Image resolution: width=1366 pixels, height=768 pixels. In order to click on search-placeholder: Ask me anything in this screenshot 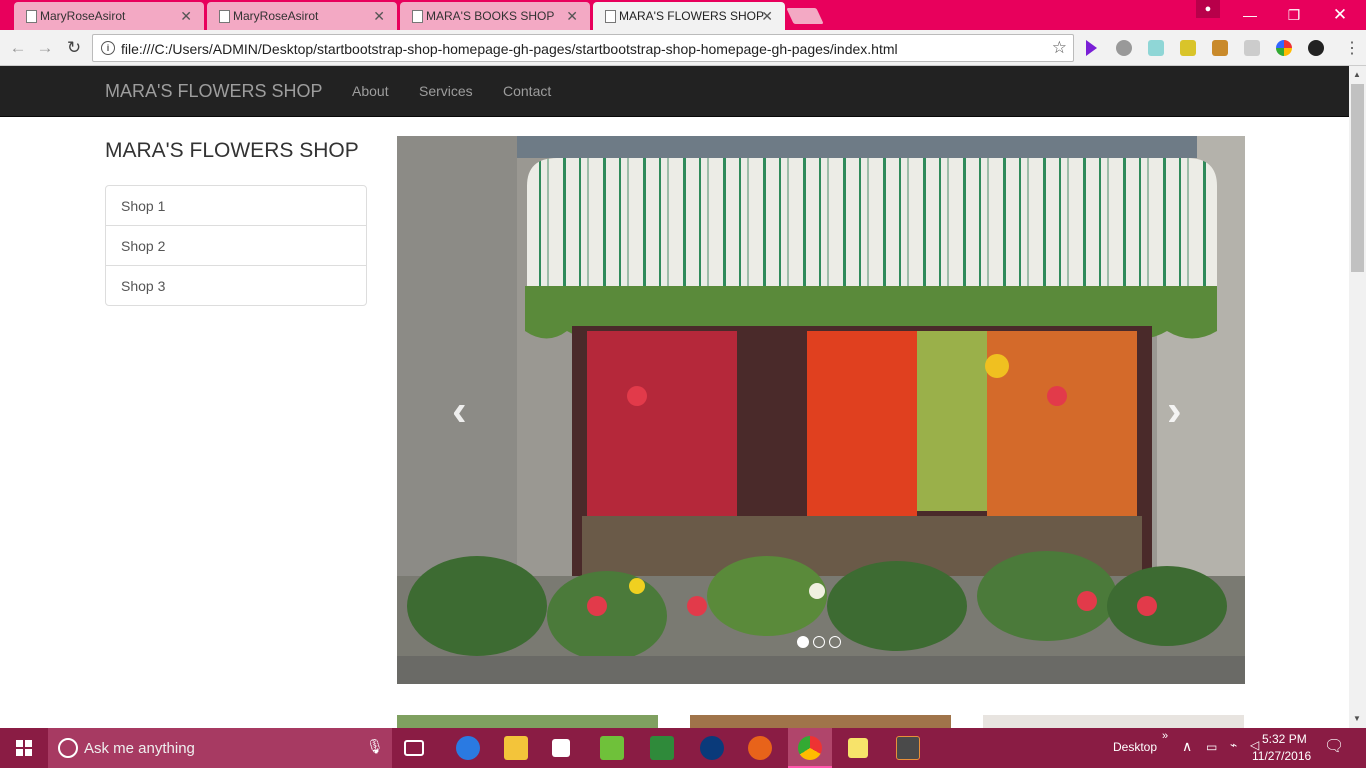, I will do `click(139, 748)`.